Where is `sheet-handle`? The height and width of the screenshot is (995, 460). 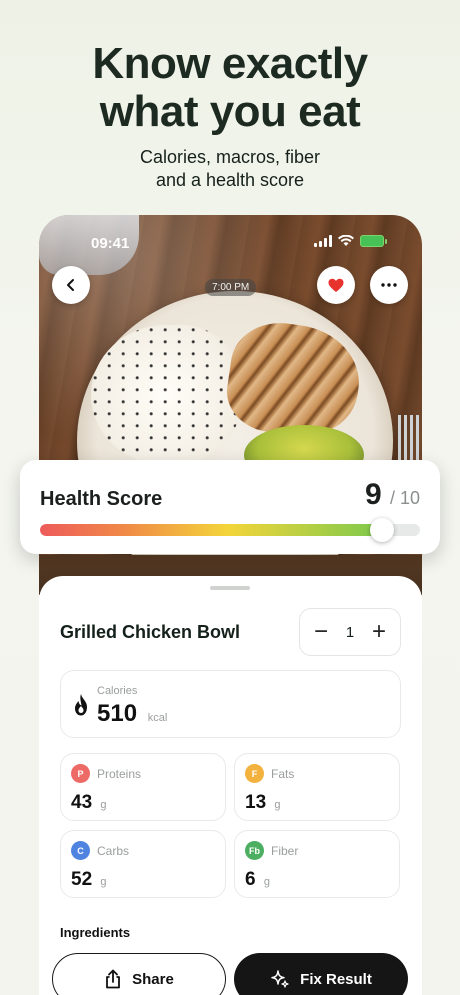
sheet-handle is located at coordinates (230, 588).